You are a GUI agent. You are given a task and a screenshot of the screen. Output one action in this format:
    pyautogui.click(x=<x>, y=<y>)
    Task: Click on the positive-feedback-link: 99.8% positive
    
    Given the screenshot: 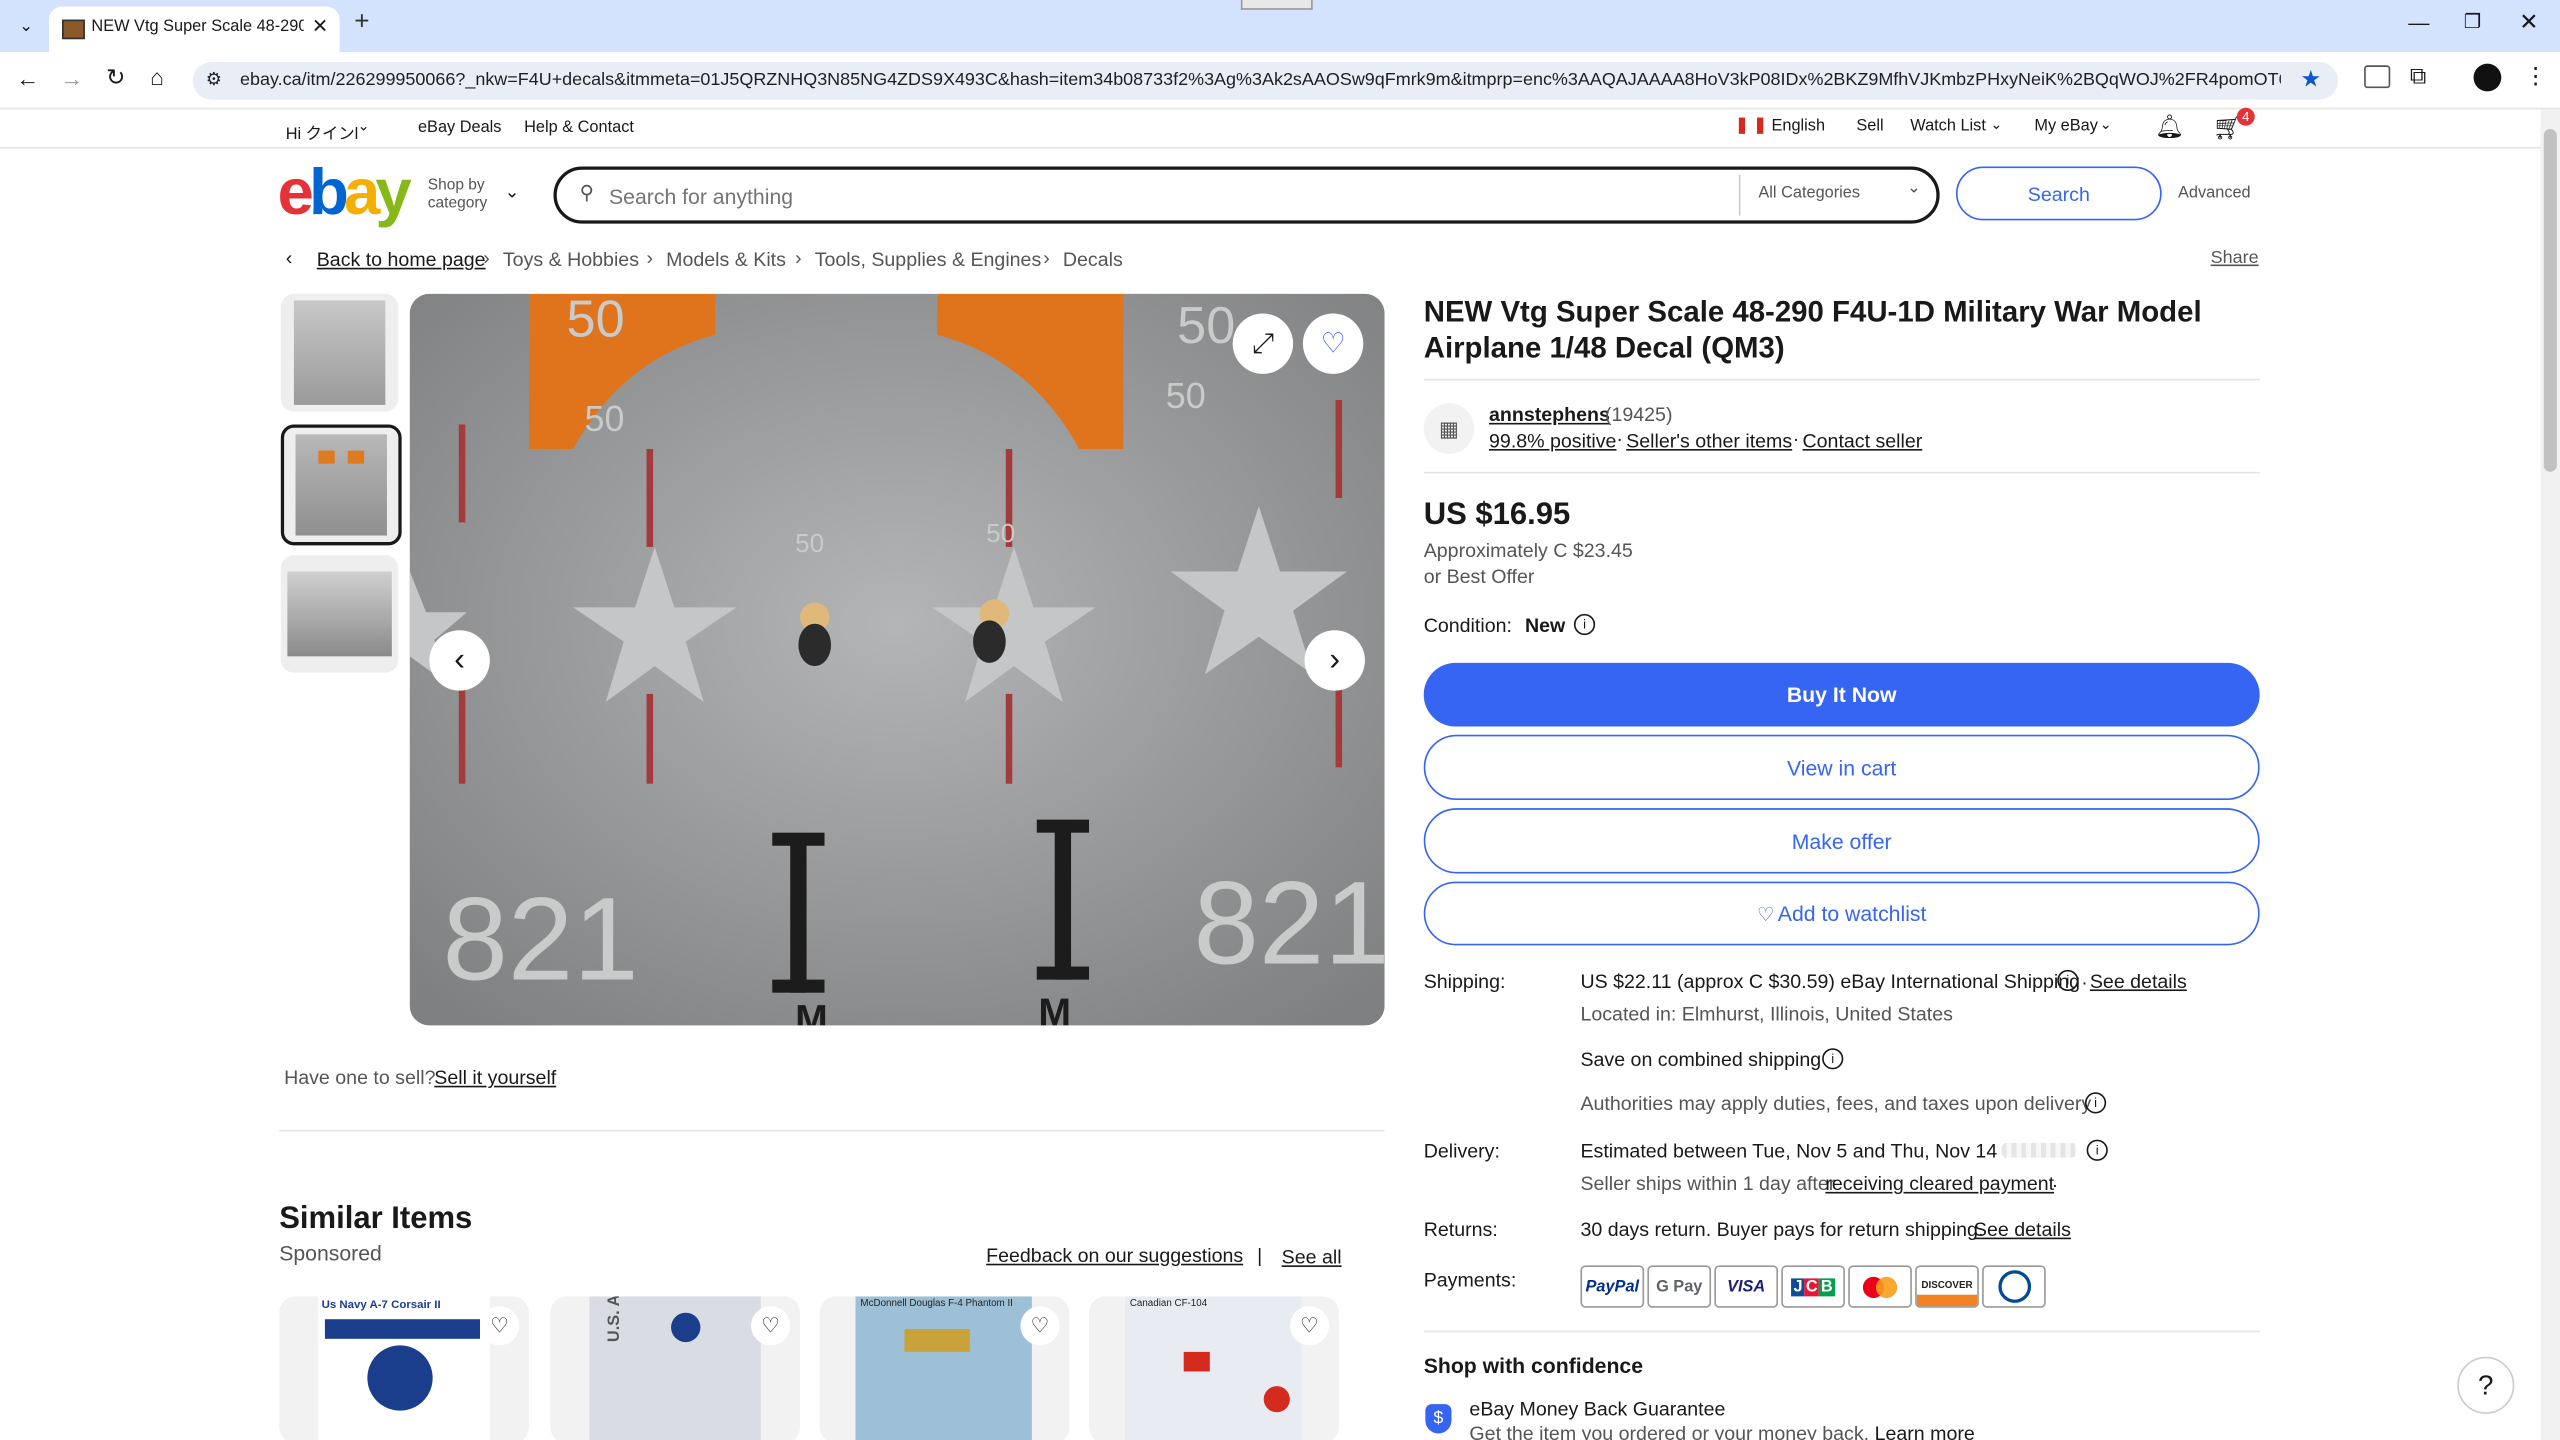 What is the action you would take?
    pyautogui.click(x=1552, y=440)
    